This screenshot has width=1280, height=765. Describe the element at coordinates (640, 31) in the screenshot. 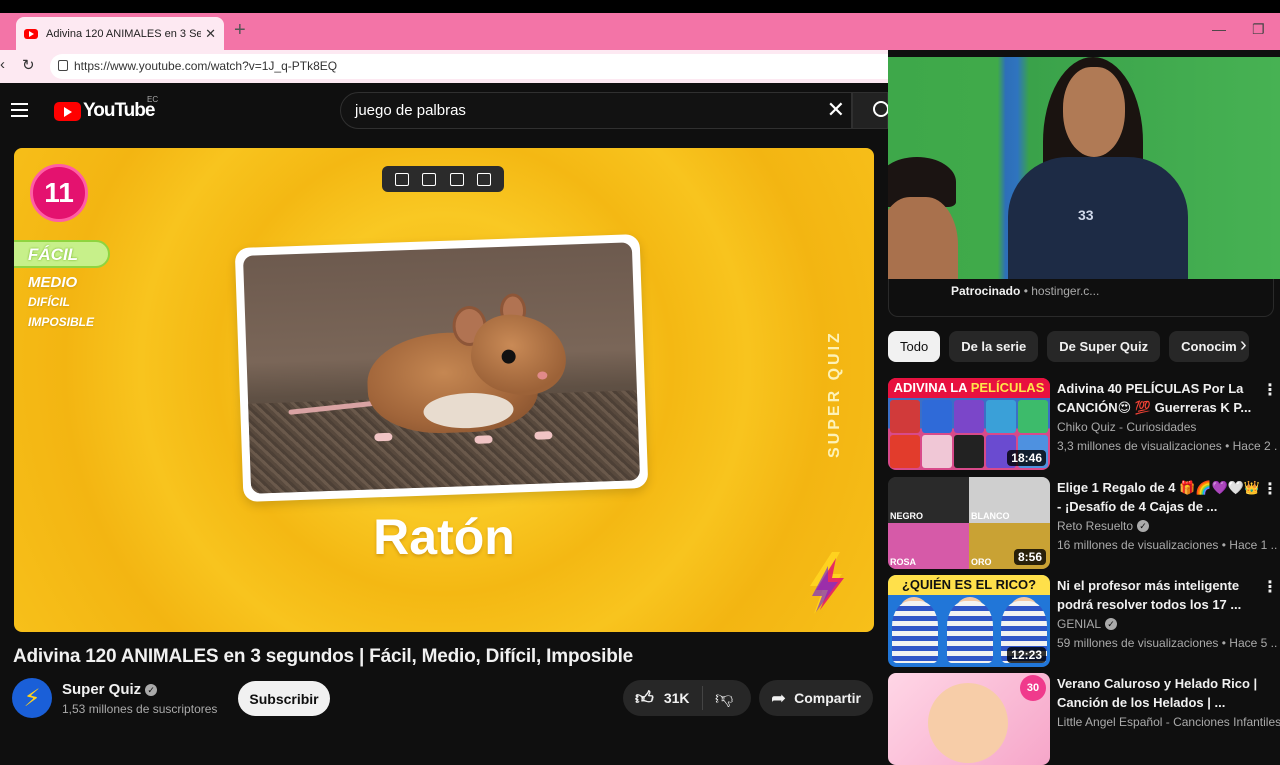

I see `browser-tab-strip: Adivina 120 ANIMALES en 3 Segur ✕ + — ❐` at that location.